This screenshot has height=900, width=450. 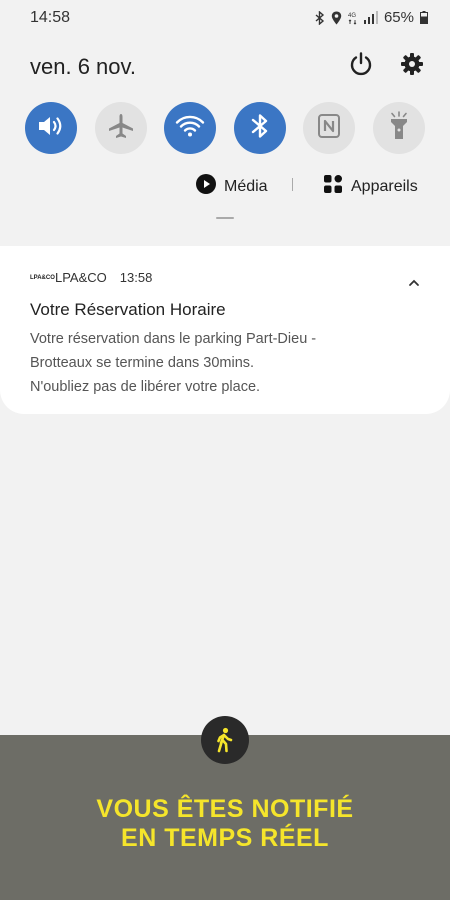 I want to click on media-button: Média, so click(x=232, y=186).